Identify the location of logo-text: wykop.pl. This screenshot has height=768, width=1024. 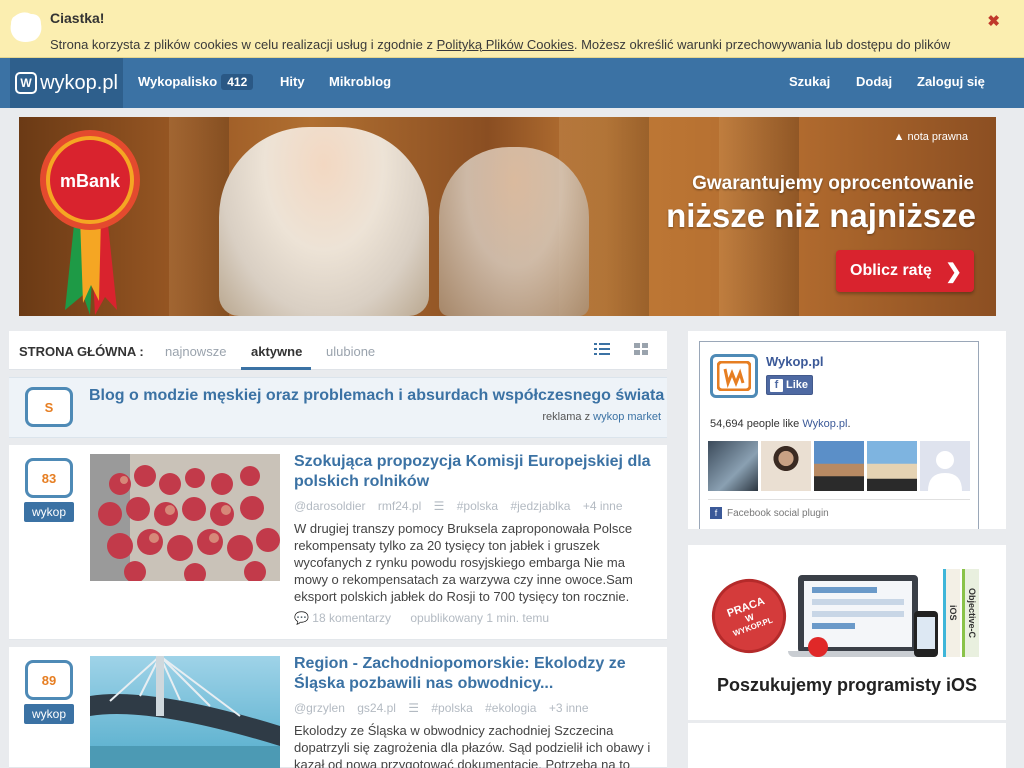
(79, 82).